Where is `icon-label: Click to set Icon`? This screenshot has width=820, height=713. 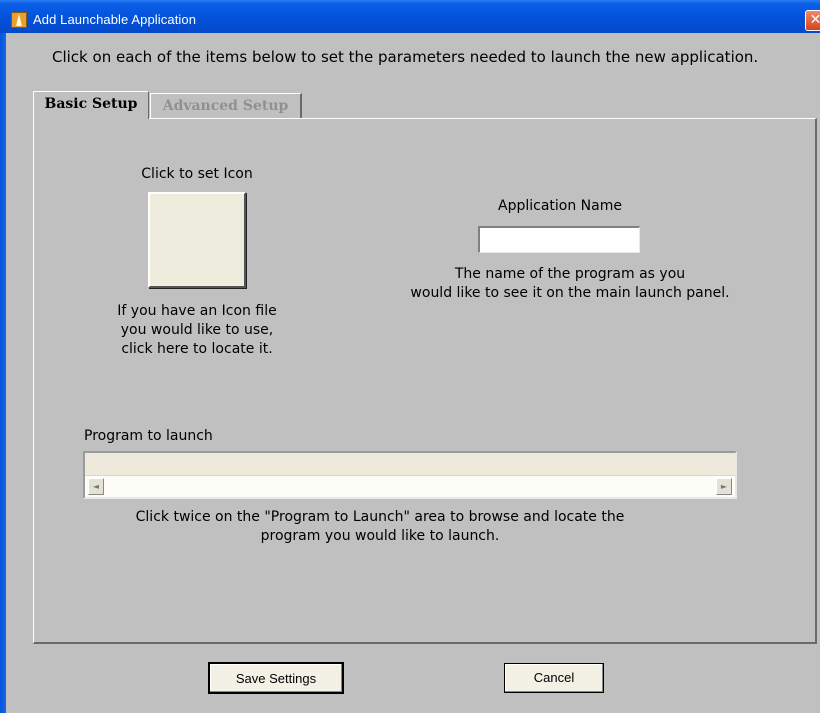
icon-label: Click to set Icon is located at coordinates (197, 174).